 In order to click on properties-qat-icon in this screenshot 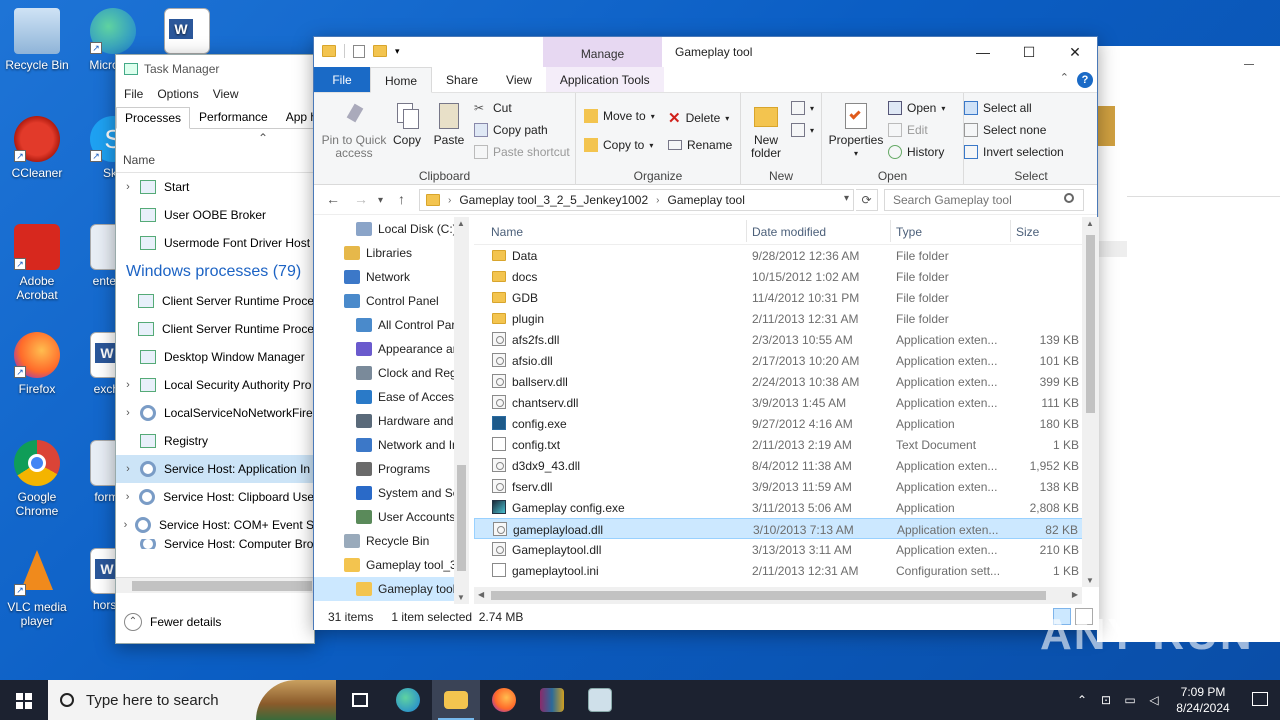, I will do `click(359, 51)`.